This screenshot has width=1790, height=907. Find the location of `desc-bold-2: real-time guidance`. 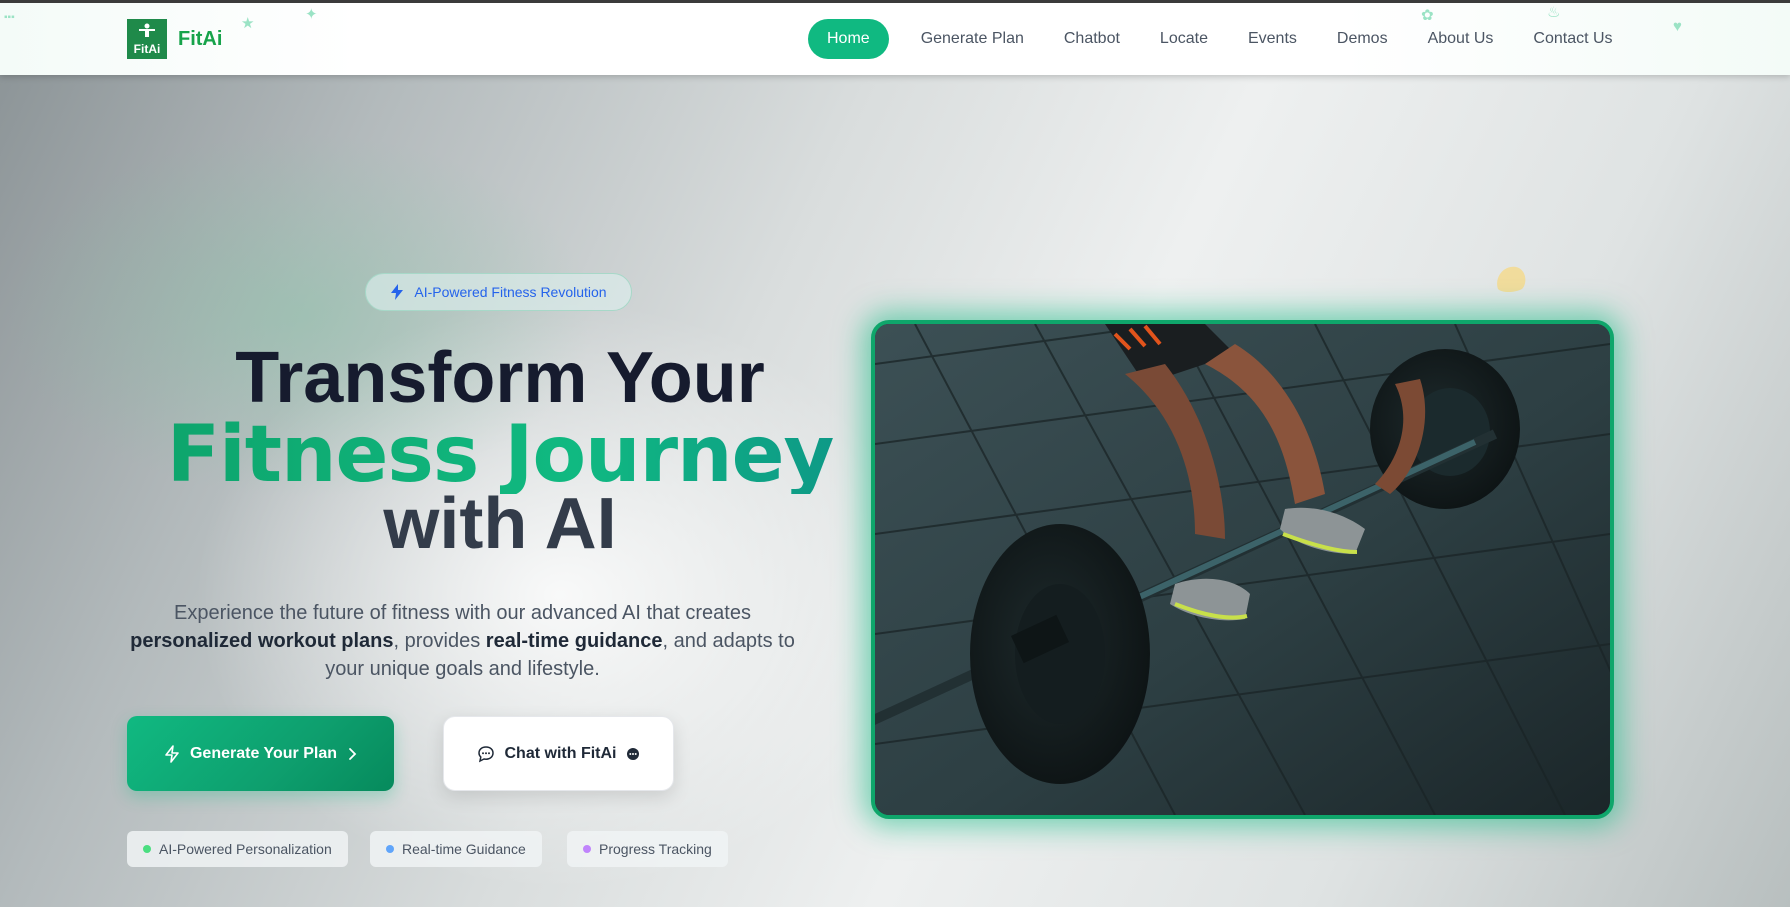

desc-bold-2: real-time guidance is located at coordinates (574, 641).